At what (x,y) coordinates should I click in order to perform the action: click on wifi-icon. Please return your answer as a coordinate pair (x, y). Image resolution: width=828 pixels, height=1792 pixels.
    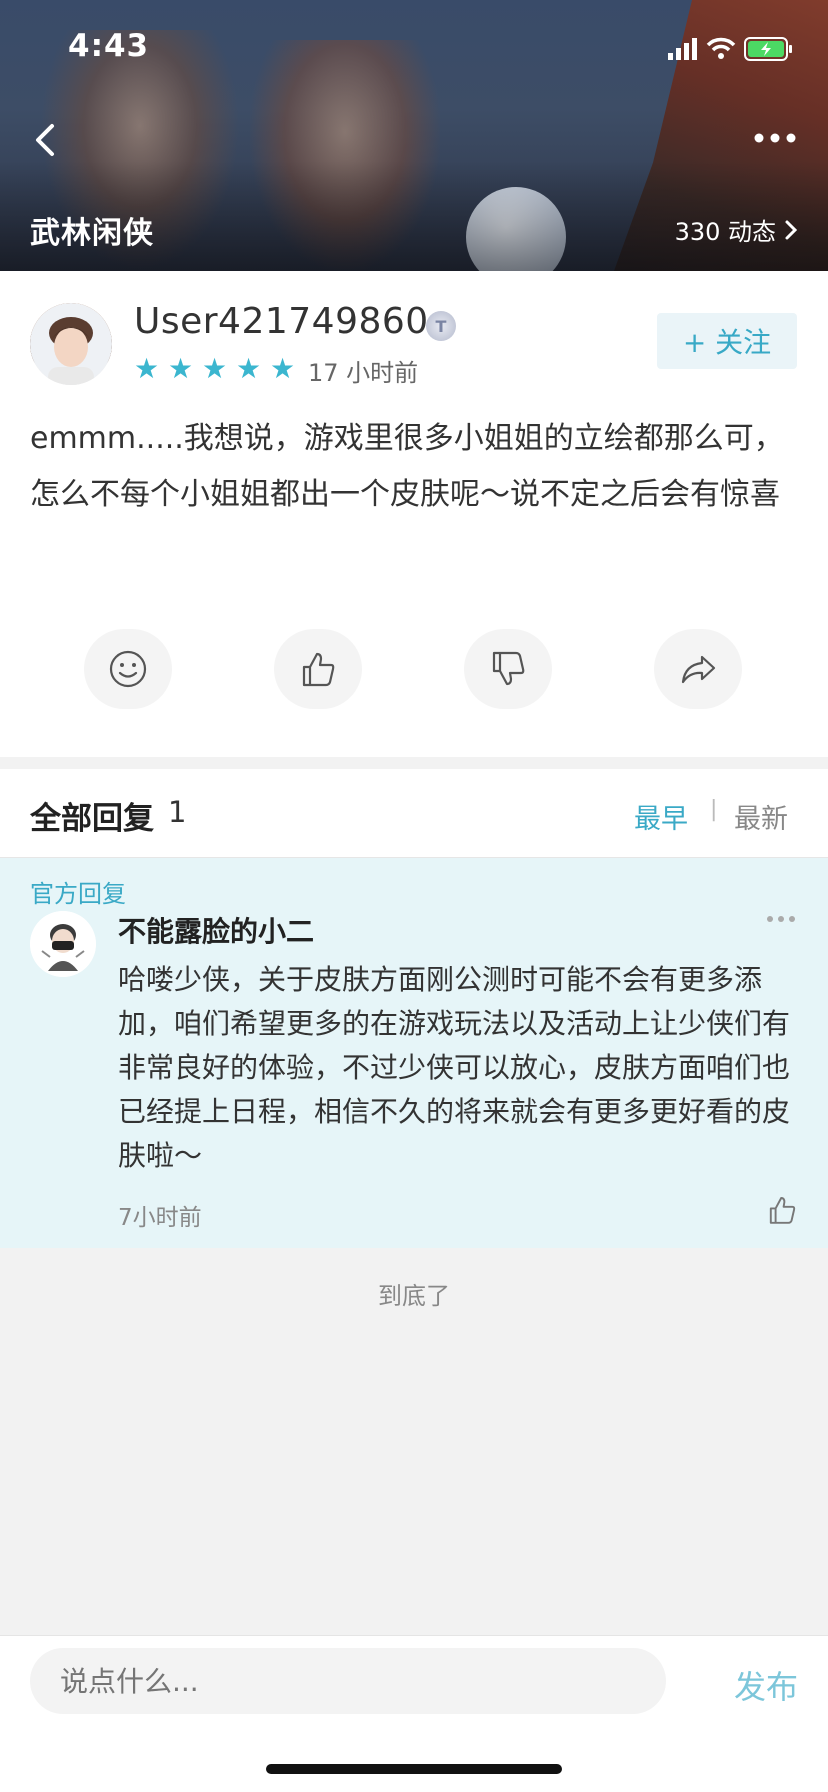
    Looking at the image, I should click on (721, 48).